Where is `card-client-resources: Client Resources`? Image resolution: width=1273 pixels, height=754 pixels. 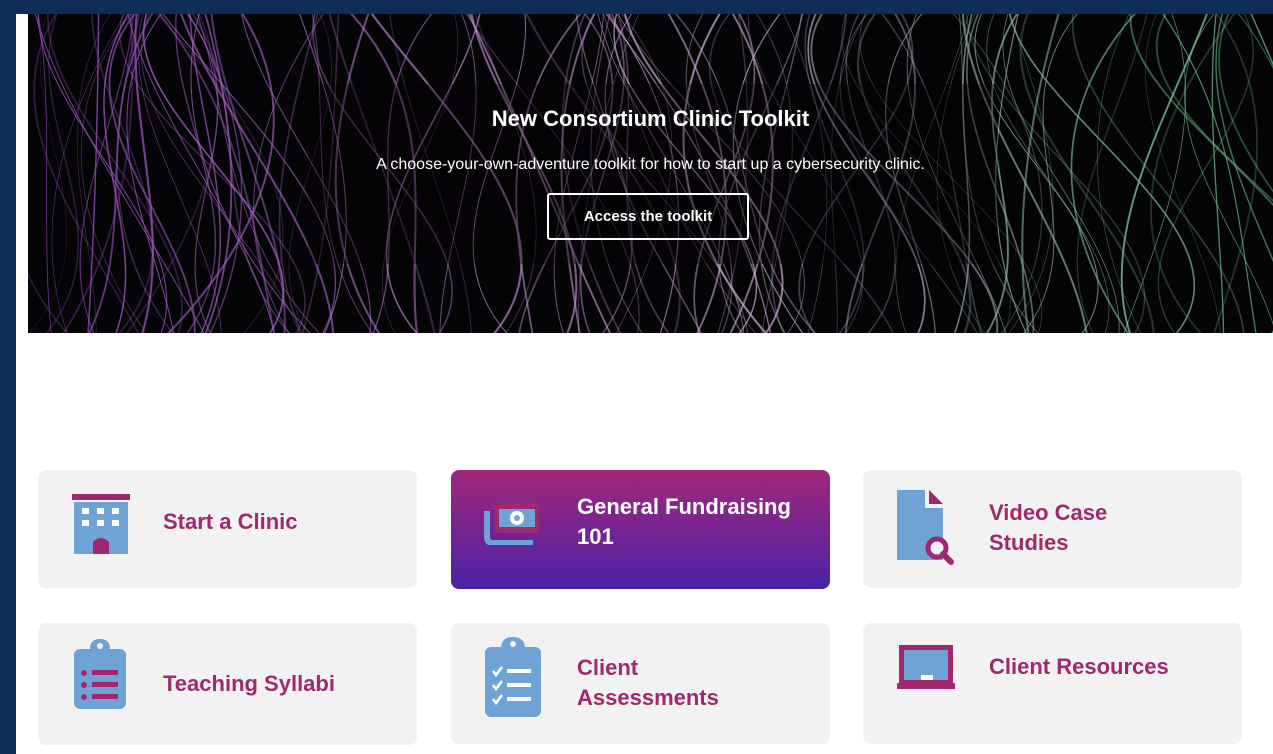 card-client-resources: Client Resources is located at coordinates (1052, 683).